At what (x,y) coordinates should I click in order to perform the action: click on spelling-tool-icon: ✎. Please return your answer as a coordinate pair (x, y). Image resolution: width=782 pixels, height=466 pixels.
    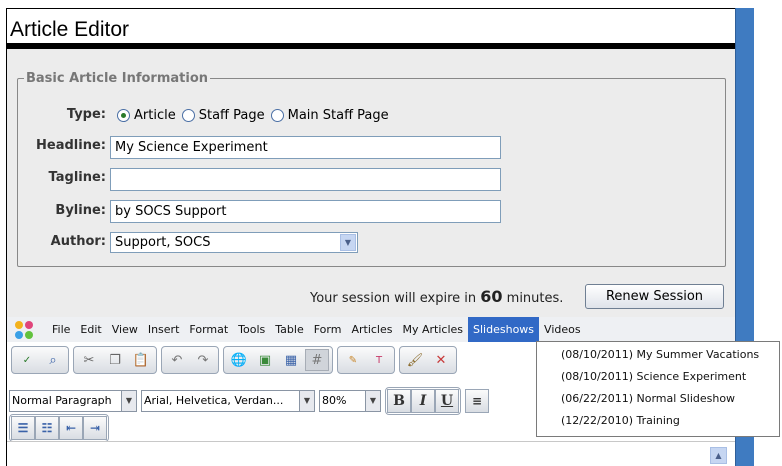
    Looking at the image, I should click on (353, 360).